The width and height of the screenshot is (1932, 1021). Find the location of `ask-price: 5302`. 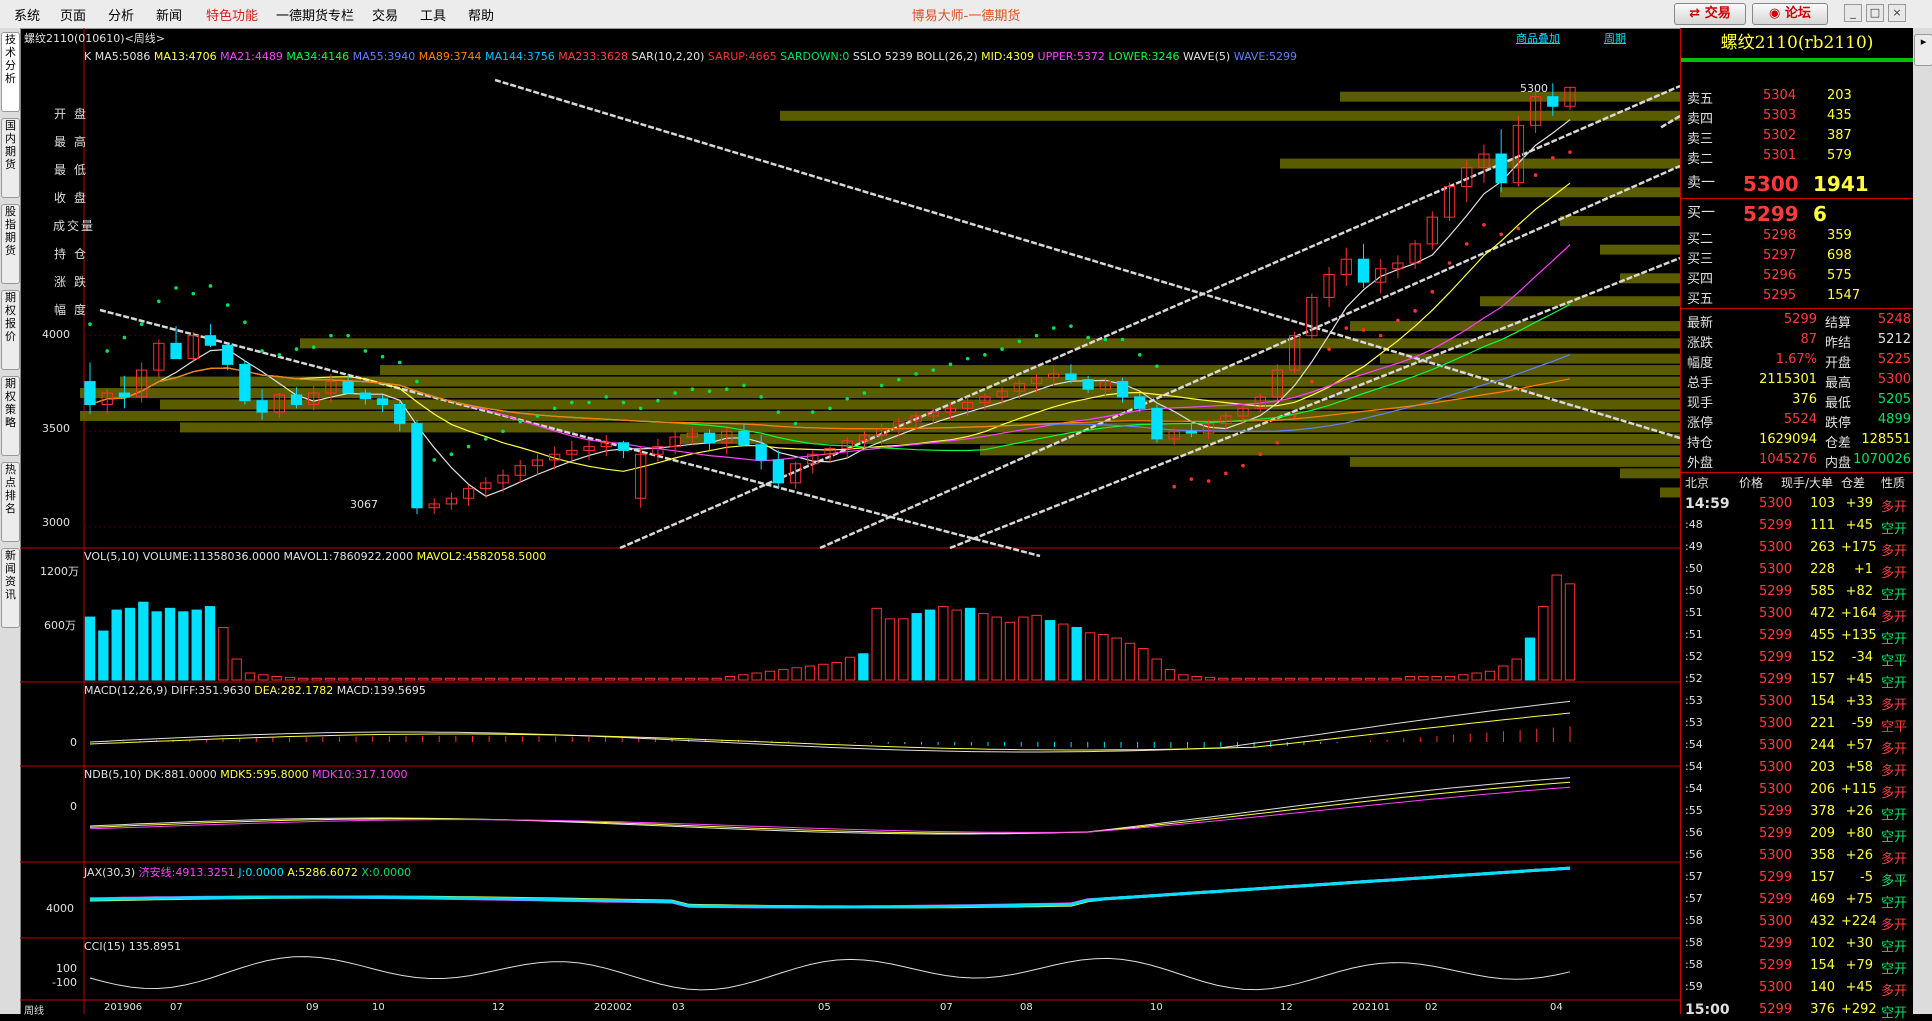

ask-price: 5302 is located at coordinates (1780, 135).